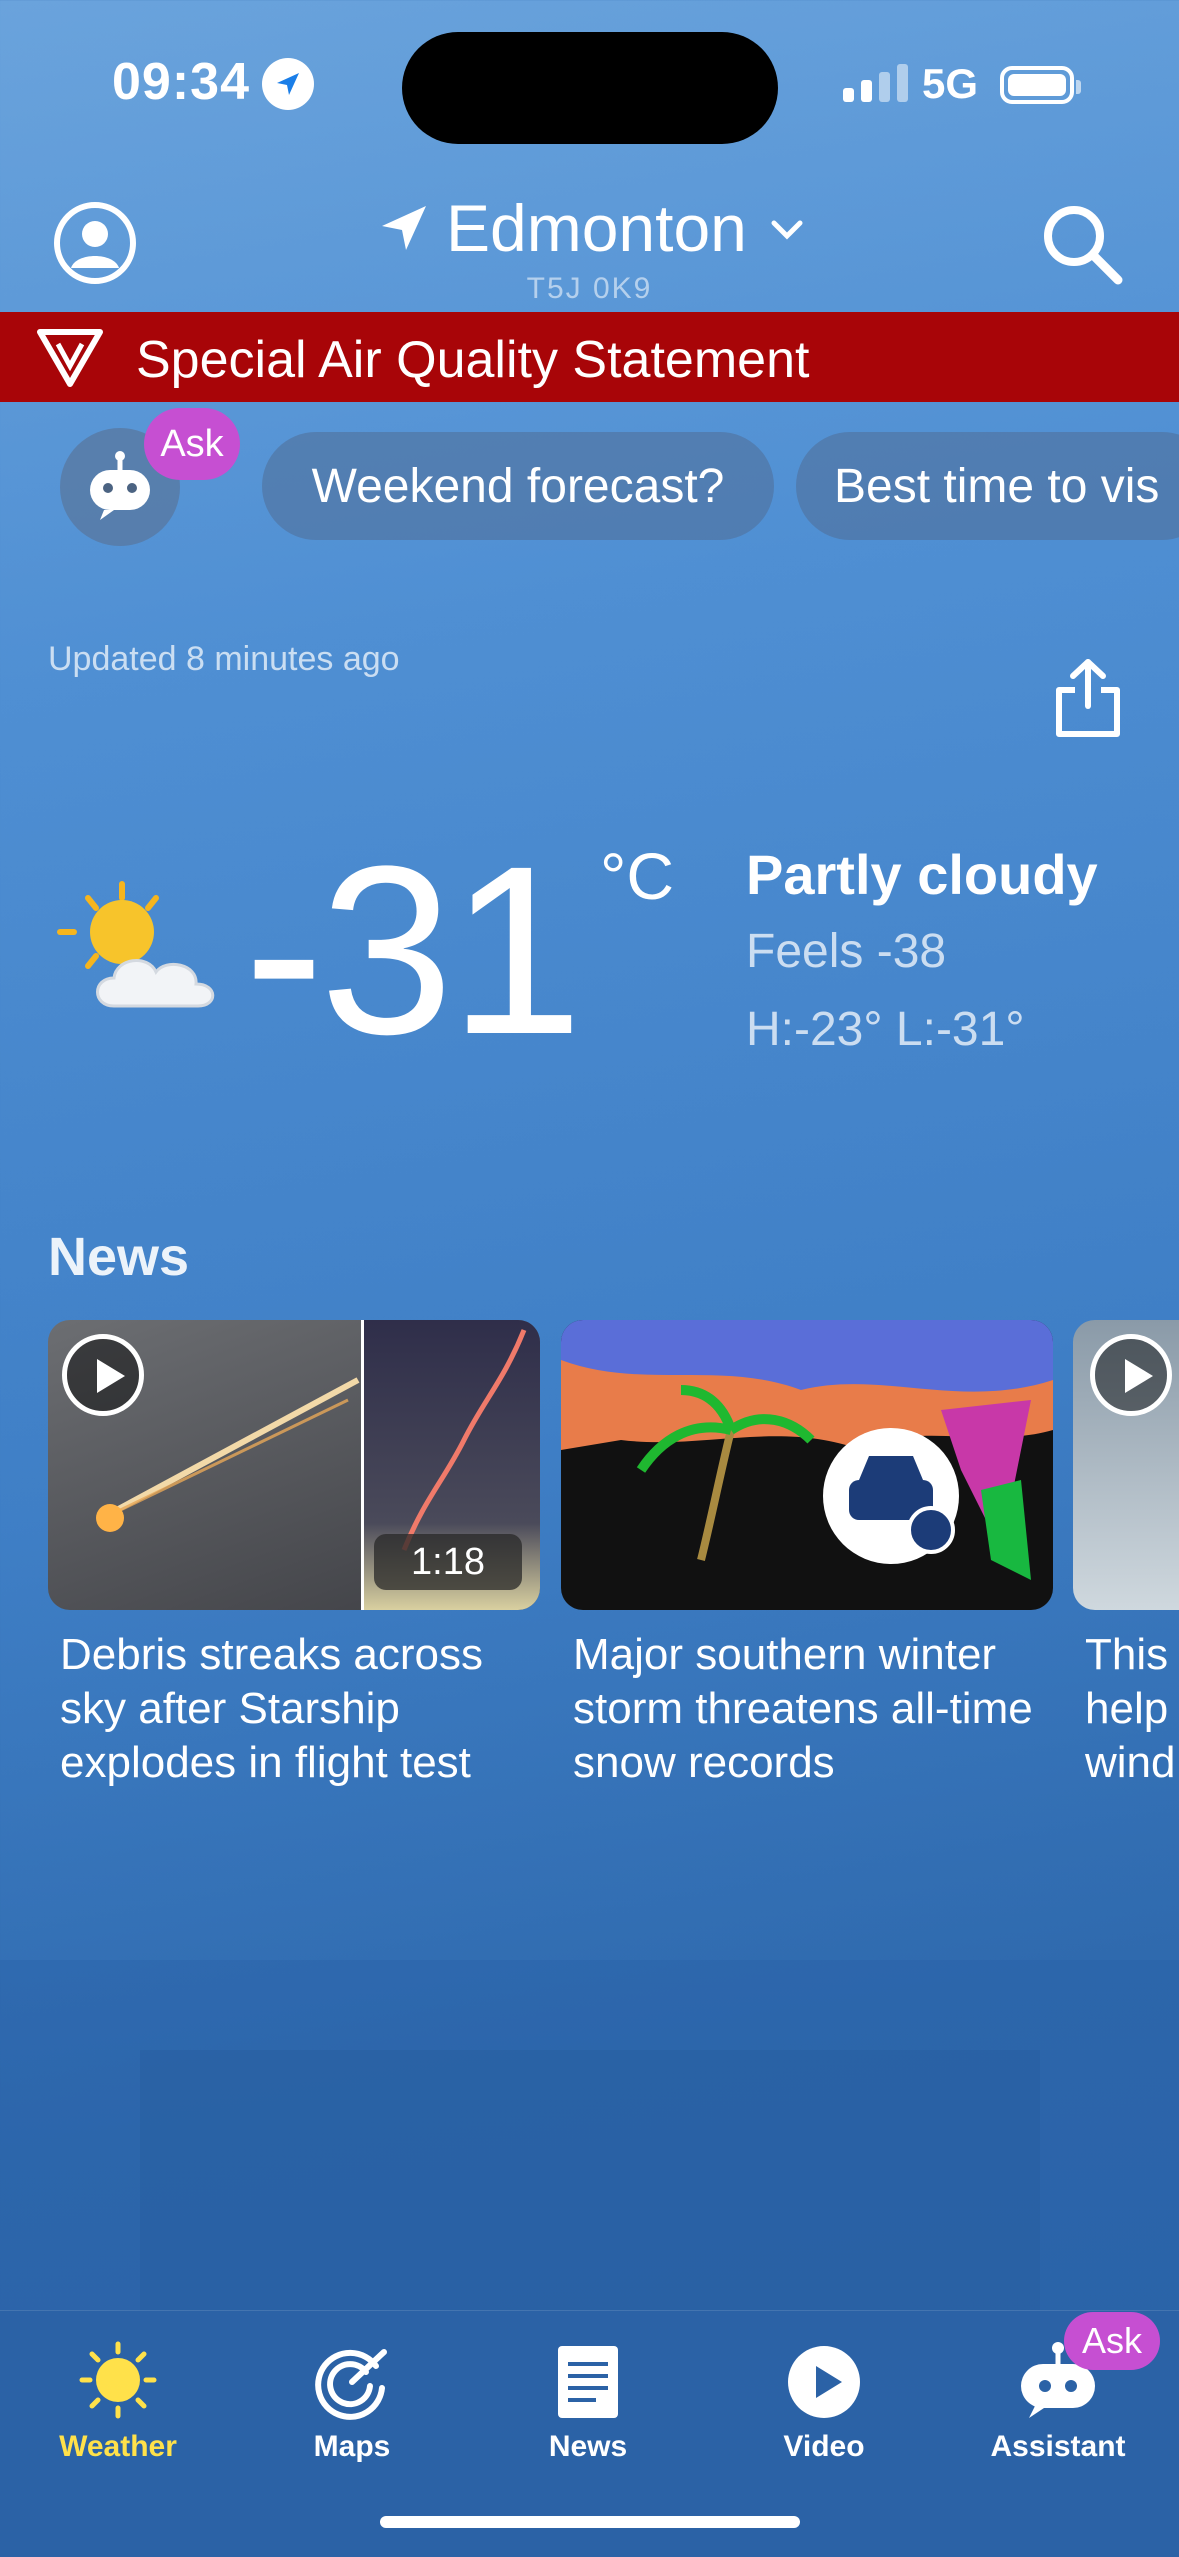  I want to click on play-circle-icon, so click(824, 2370).